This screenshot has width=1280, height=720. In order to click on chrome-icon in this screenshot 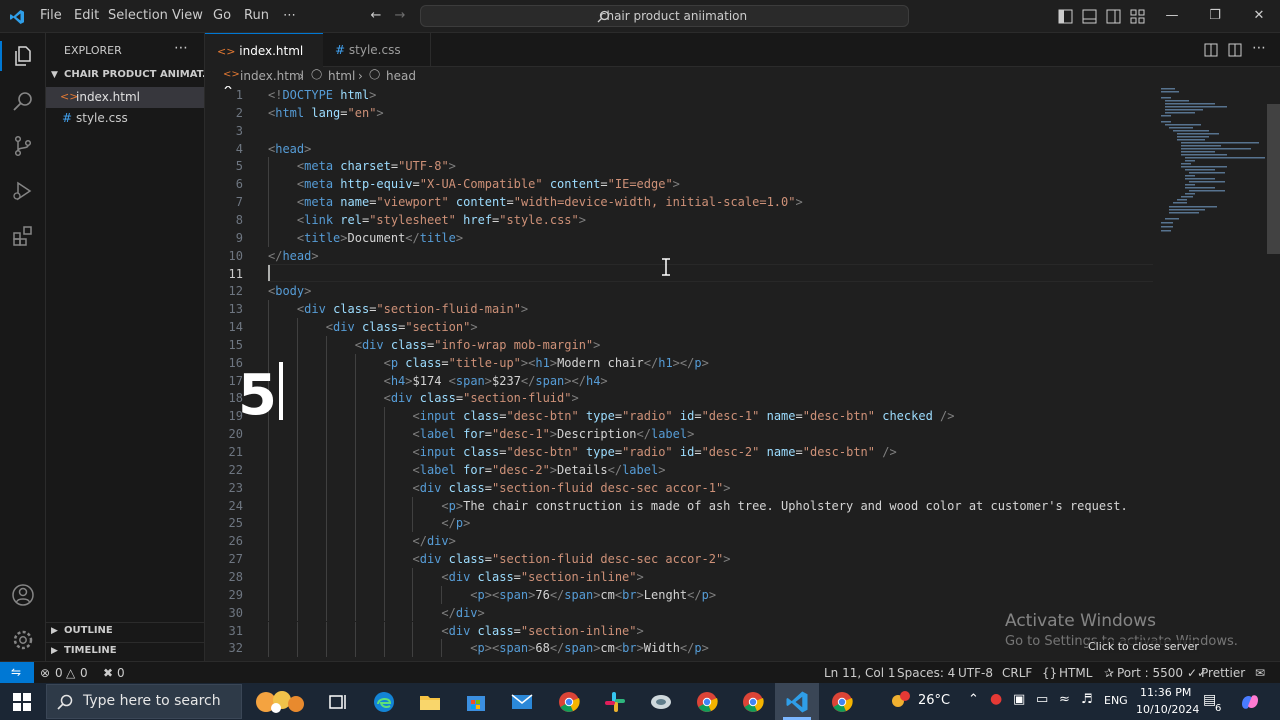, I will do `click(569, 702)`.